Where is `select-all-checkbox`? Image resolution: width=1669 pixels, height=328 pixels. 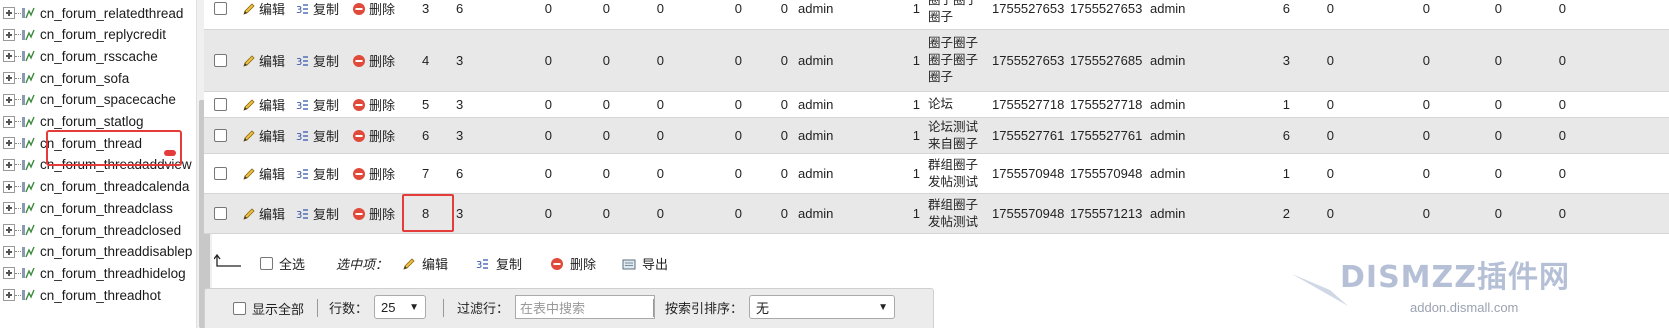 select-all-checkbox is located at coordinates (266, 263).